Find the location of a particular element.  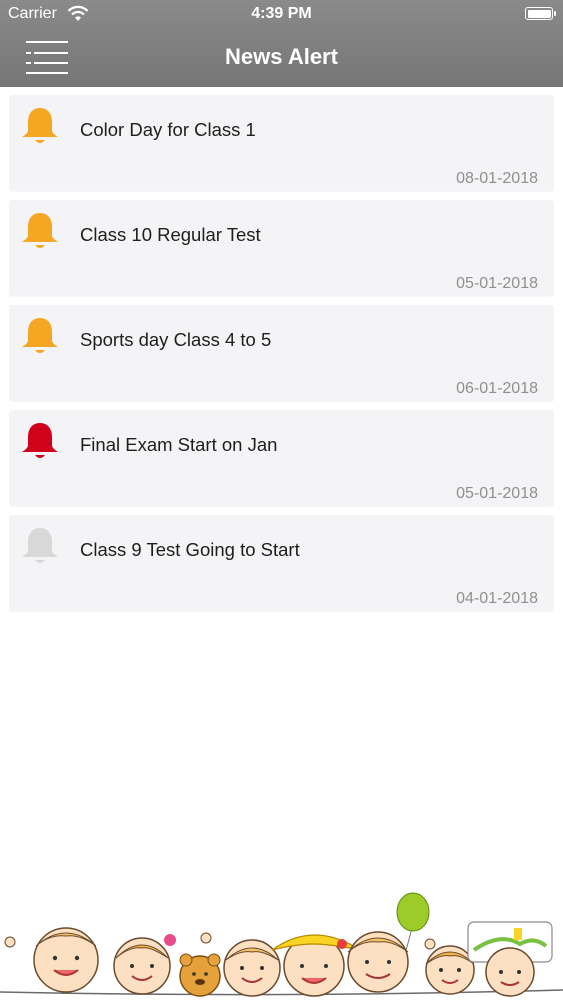

alert-title: Class 10 Regular Test is located at coordinates (170, 234).